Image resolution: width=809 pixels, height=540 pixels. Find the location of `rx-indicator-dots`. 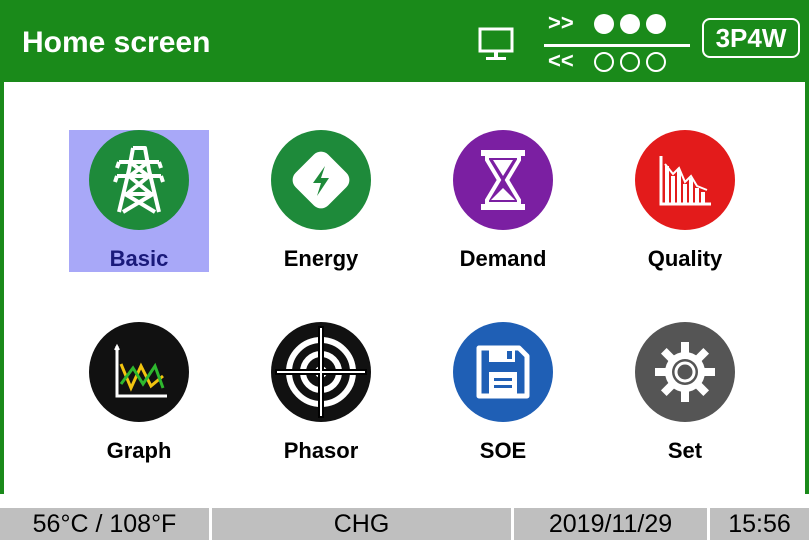

rx-indicator-dots is located at coordinates (630, 62).